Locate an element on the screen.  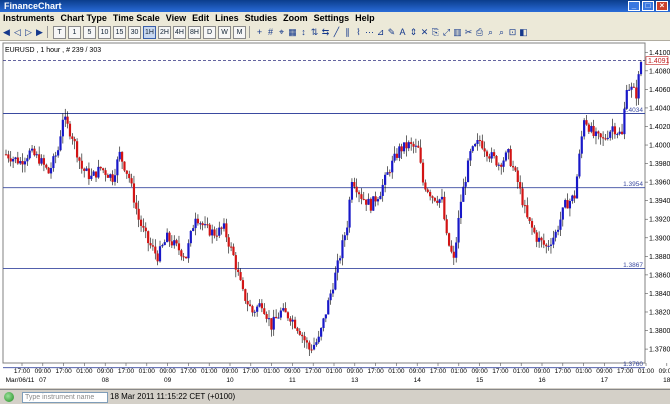
nav-arrow-icon-2: ▷ is located at coordinates (28, 32).